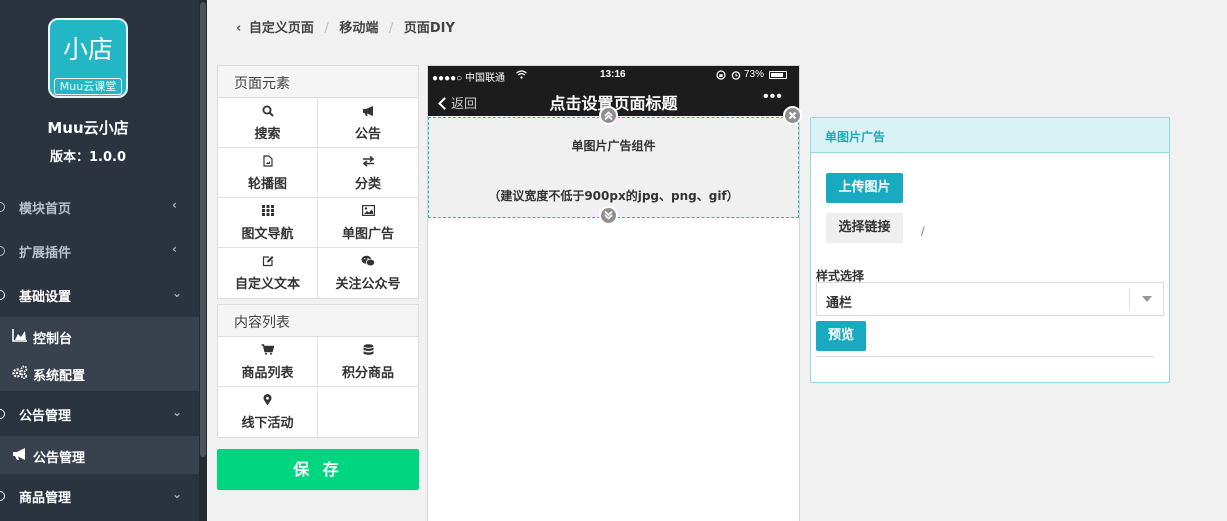 This screenshot has width=1227, height=521. I want to click on chevron-double-up-icon, so click(608, 116).